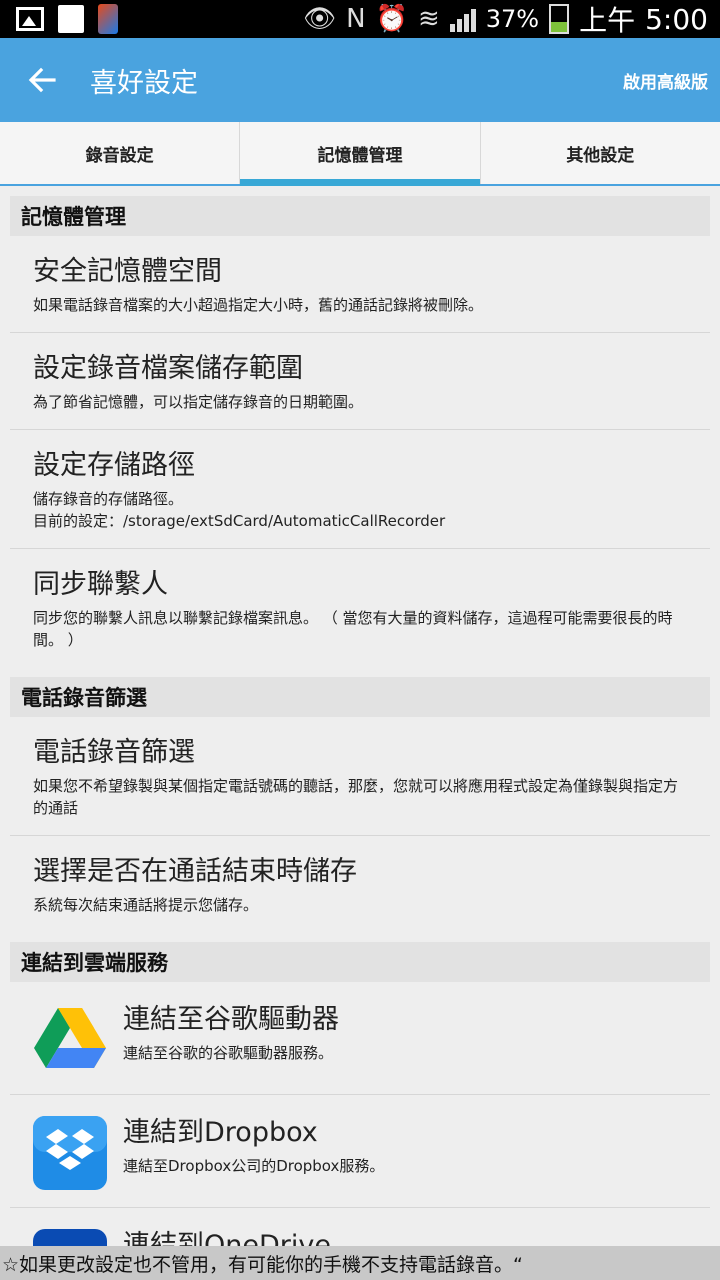 This screenshot has width=720, height=1280. I want to click on setting-title: 選擇是否在通話結束時儲存, so click(195, 871).